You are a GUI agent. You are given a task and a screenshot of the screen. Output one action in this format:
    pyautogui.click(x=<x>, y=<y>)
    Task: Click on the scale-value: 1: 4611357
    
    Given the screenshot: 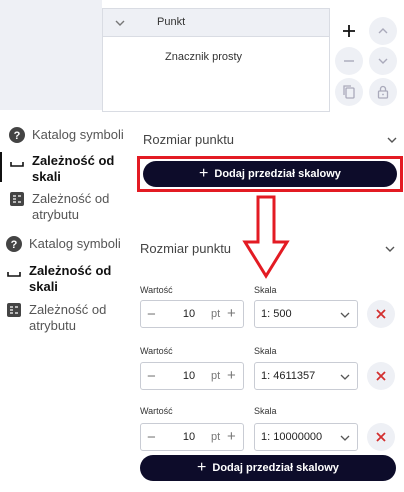 What is the action you would take?
    pyautogui.click(x=288, y=376)
    